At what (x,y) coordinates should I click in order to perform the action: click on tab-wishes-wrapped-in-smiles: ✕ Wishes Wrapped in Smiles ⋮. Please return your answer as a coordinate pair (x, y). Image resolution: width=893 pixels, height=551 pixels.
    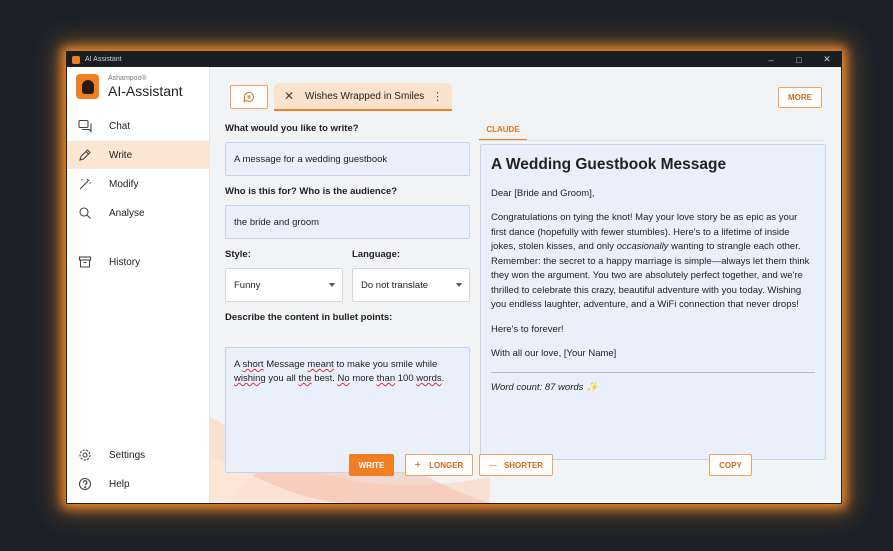
    Looking at the image, I should click on (363, 97).